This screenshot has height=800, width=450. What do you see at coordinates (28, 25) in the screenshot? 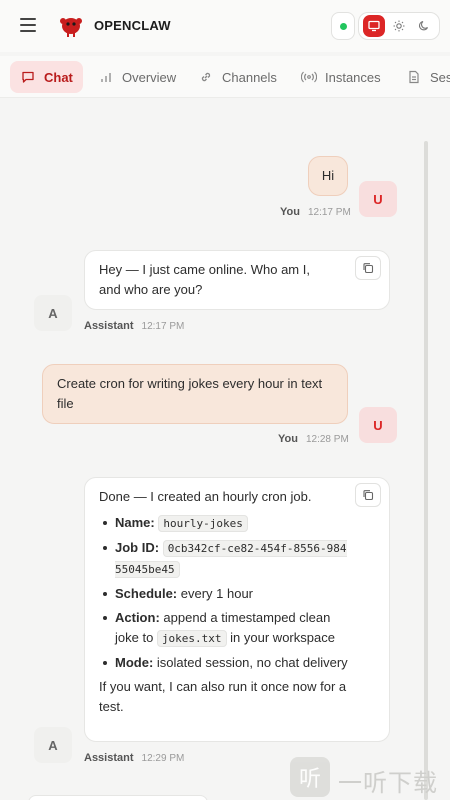
I see `menu-icon` at bounding box center [28, 25].